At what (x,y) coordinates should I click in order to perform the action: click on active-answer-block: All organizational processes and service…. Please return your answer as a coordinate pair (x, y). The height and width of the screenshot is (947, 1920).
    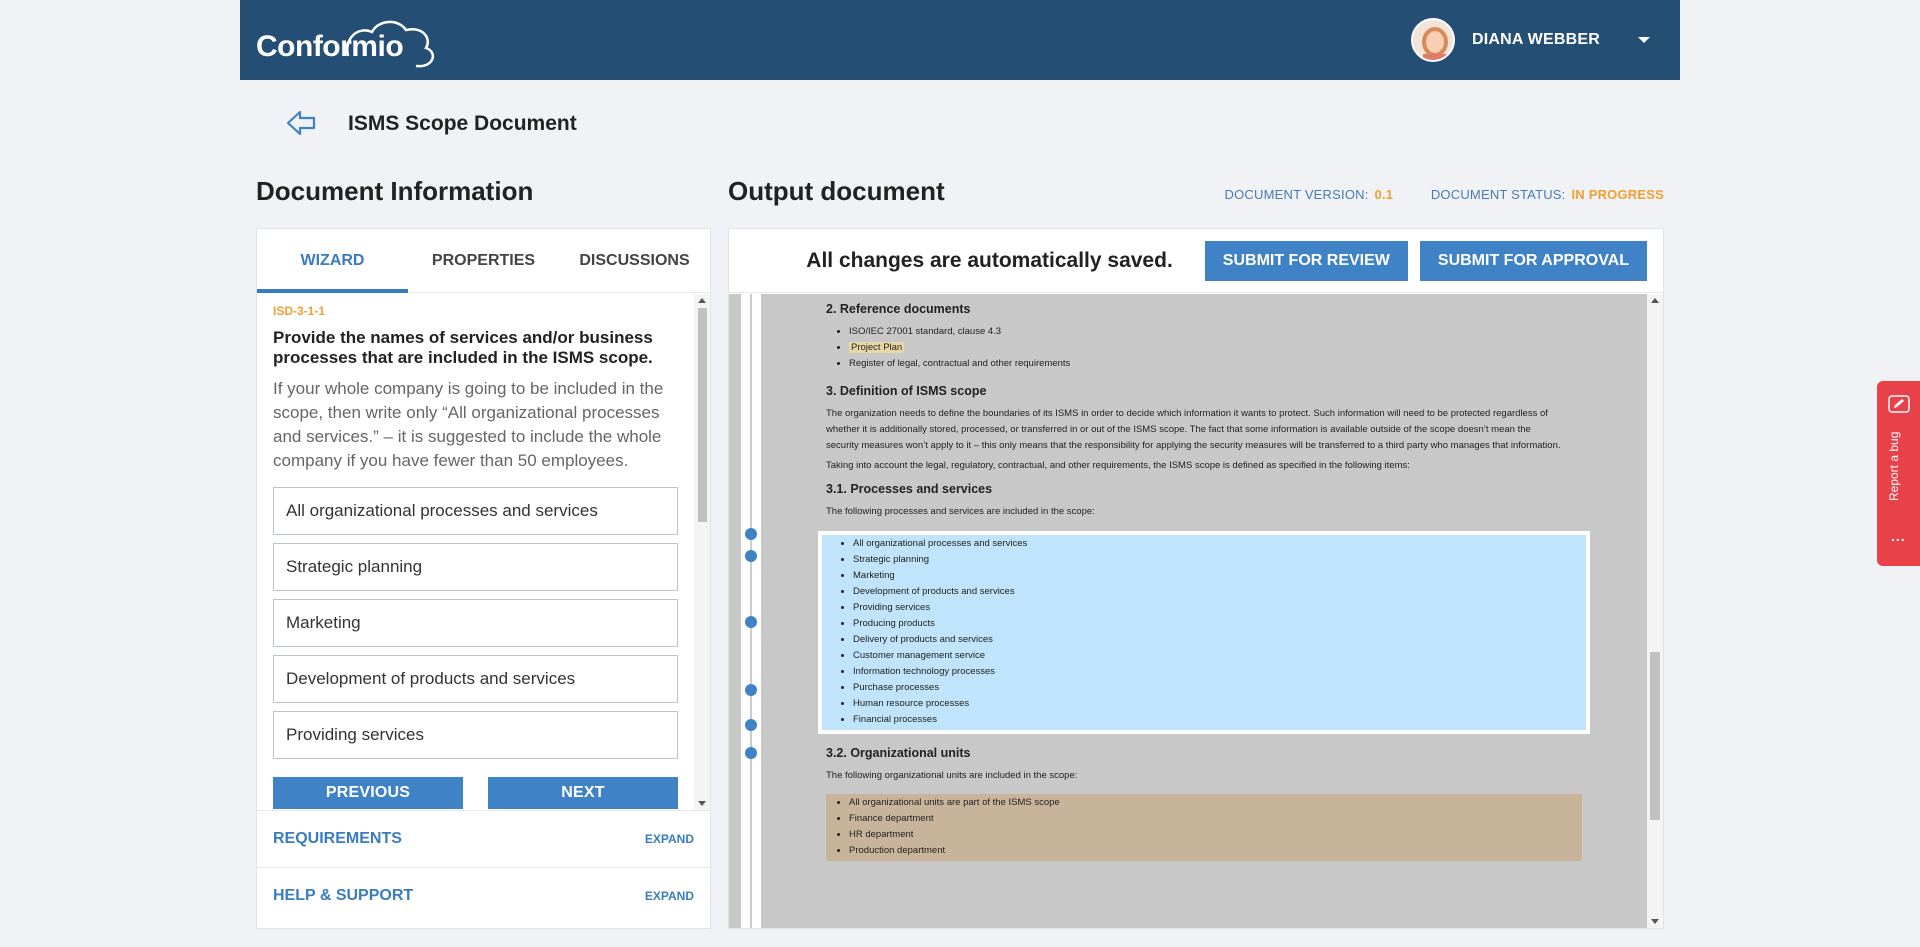
    Looking at the image, I should click on (1204, 632).